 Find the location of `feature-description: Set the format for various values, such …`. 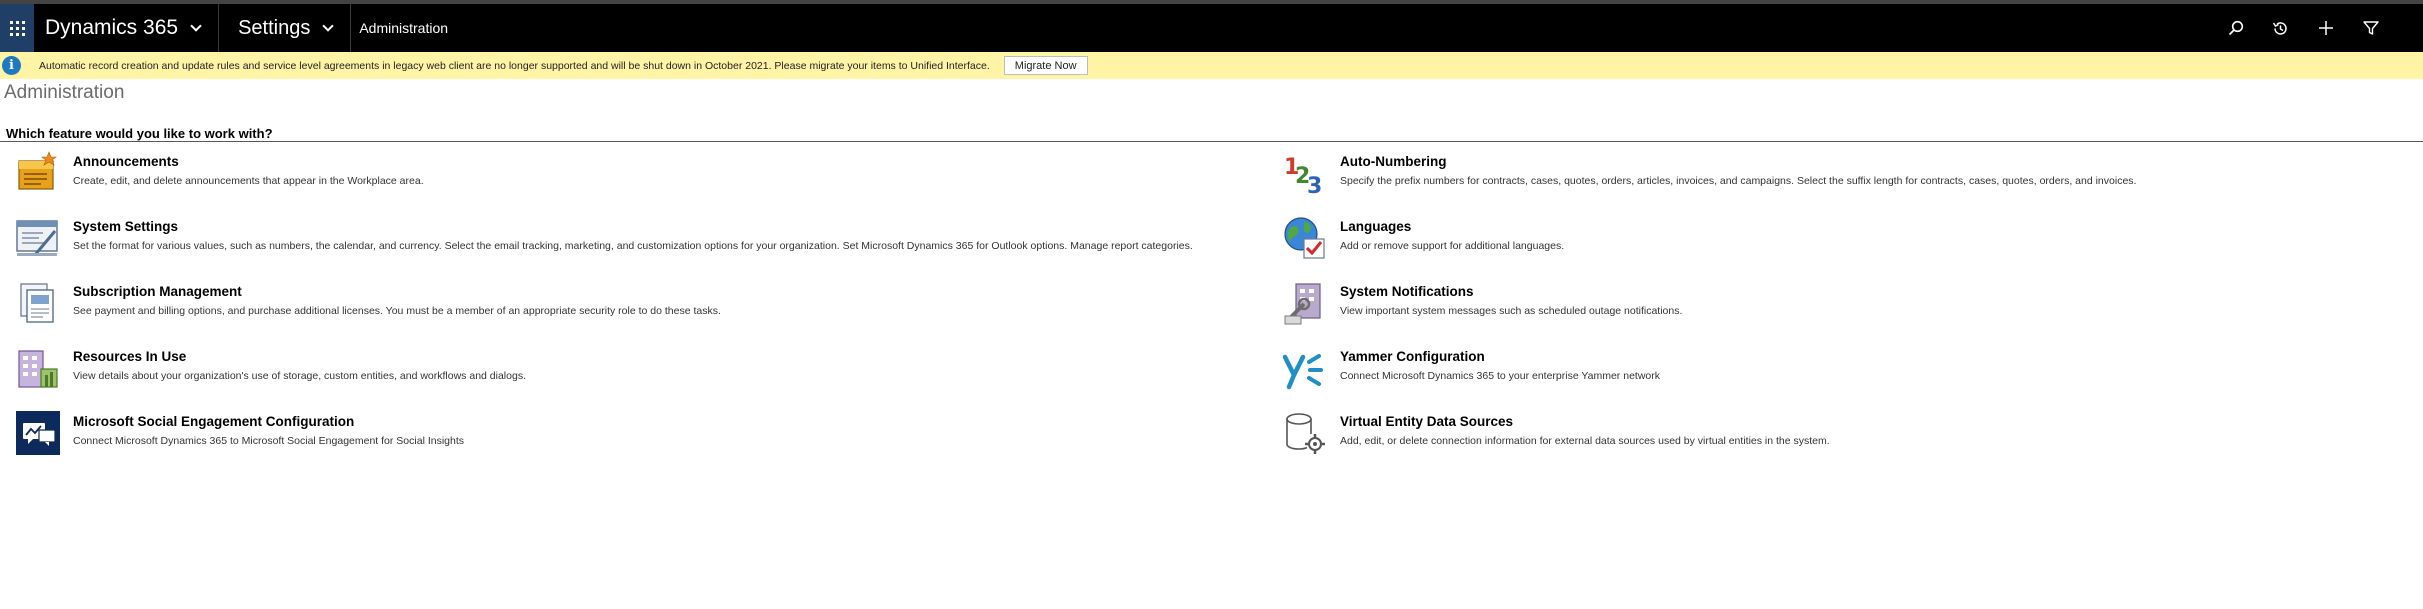

feature-description: Set the format for various values, such … is located at coordinates (633, 246).